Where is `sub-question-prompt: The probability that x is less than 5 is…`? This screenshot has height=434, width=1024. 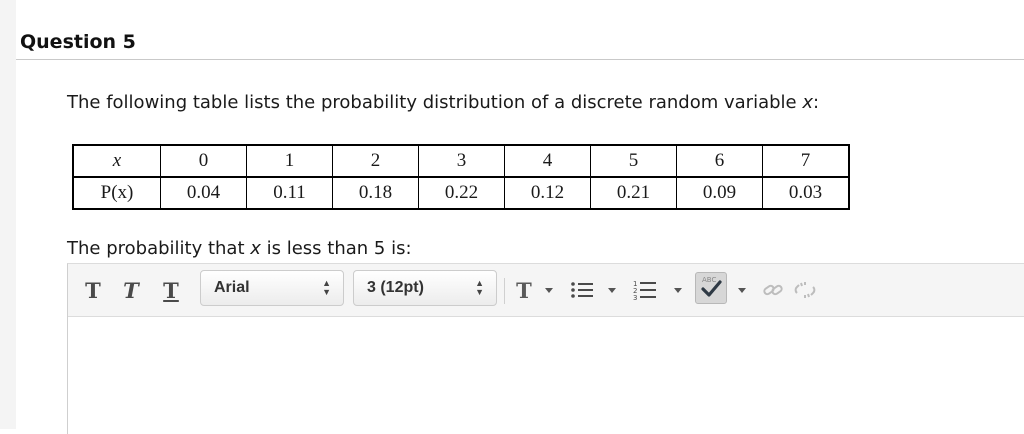
sub-question-prompt: The probability that x is less than 5 is… is located at coordinates (239, 248).